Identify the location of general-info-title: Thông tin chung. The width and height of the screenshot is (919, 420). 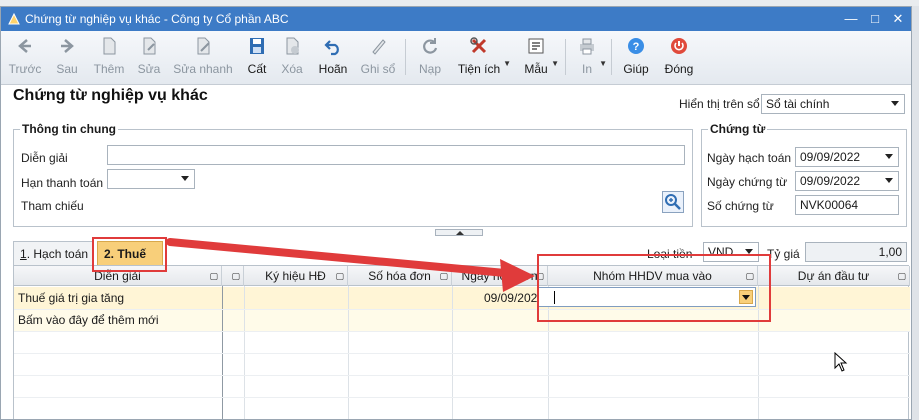
(69, 129).